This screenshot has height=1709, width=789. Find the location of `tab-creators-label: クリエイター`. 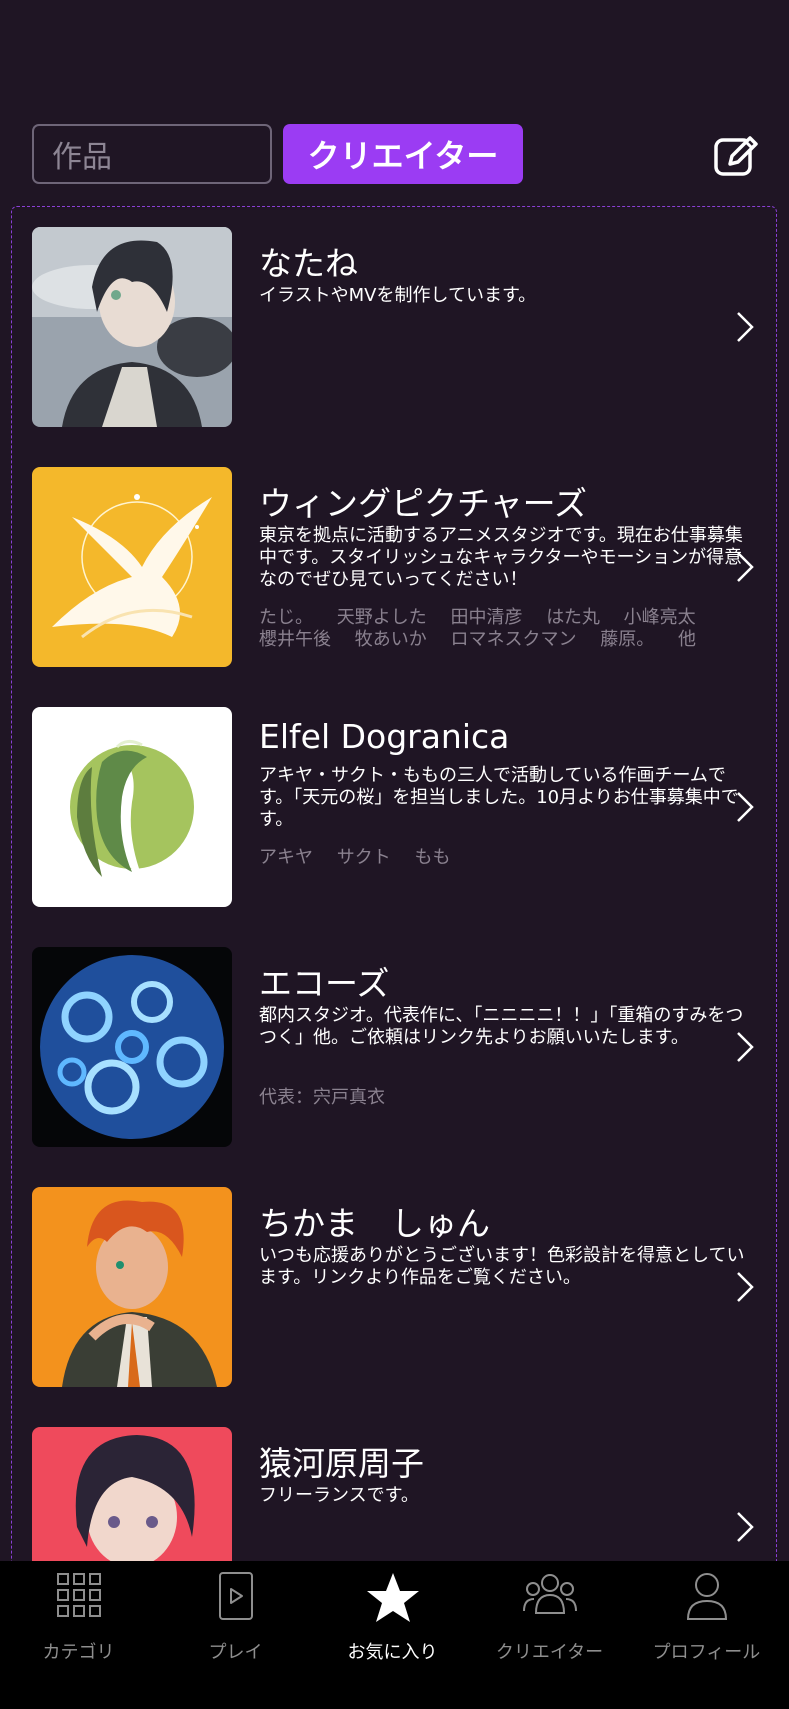

tab-creators-label: クリエイター is located at coordinates (403, 156).